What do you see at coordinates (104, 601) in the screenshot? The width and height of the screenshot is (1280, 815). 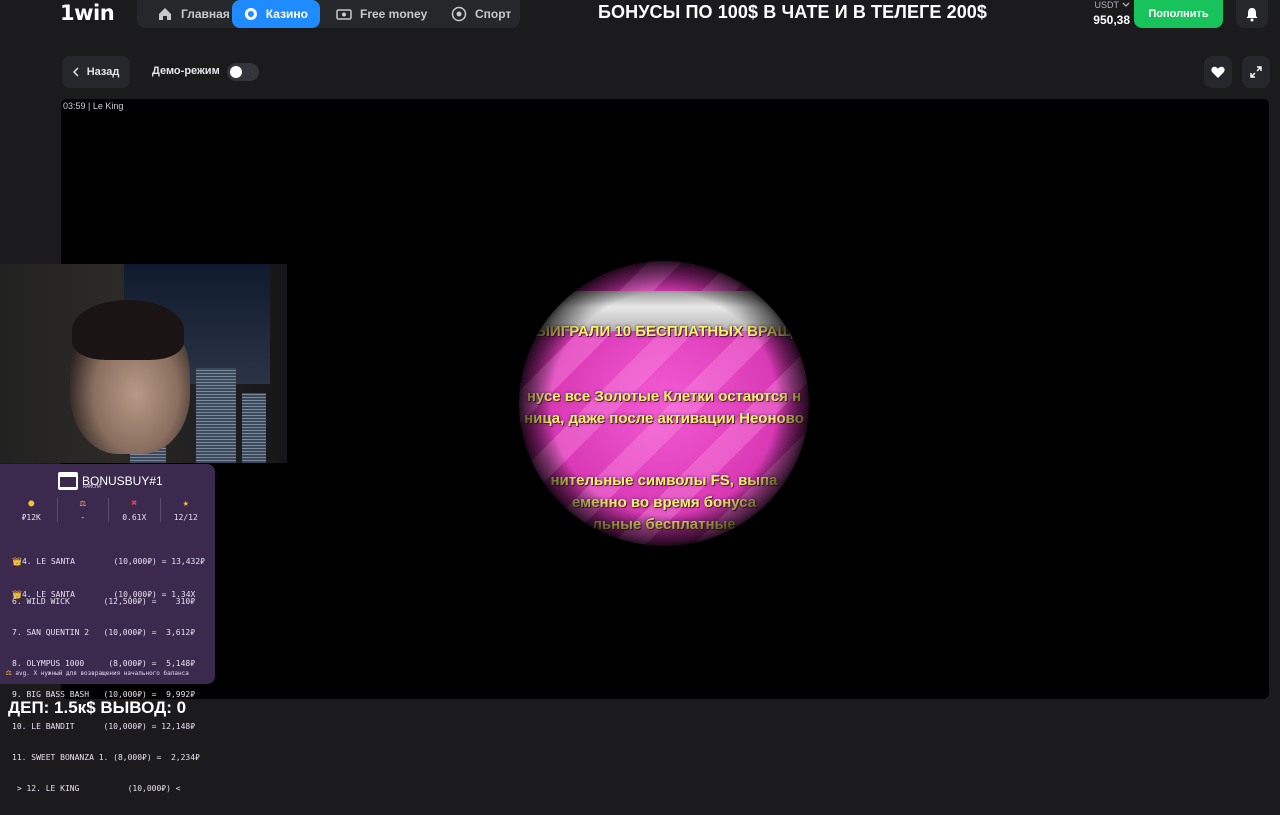 I see `list-item: 6. WILD WICK (12,500₽) = 310₽` at bounding box center [104, 601].